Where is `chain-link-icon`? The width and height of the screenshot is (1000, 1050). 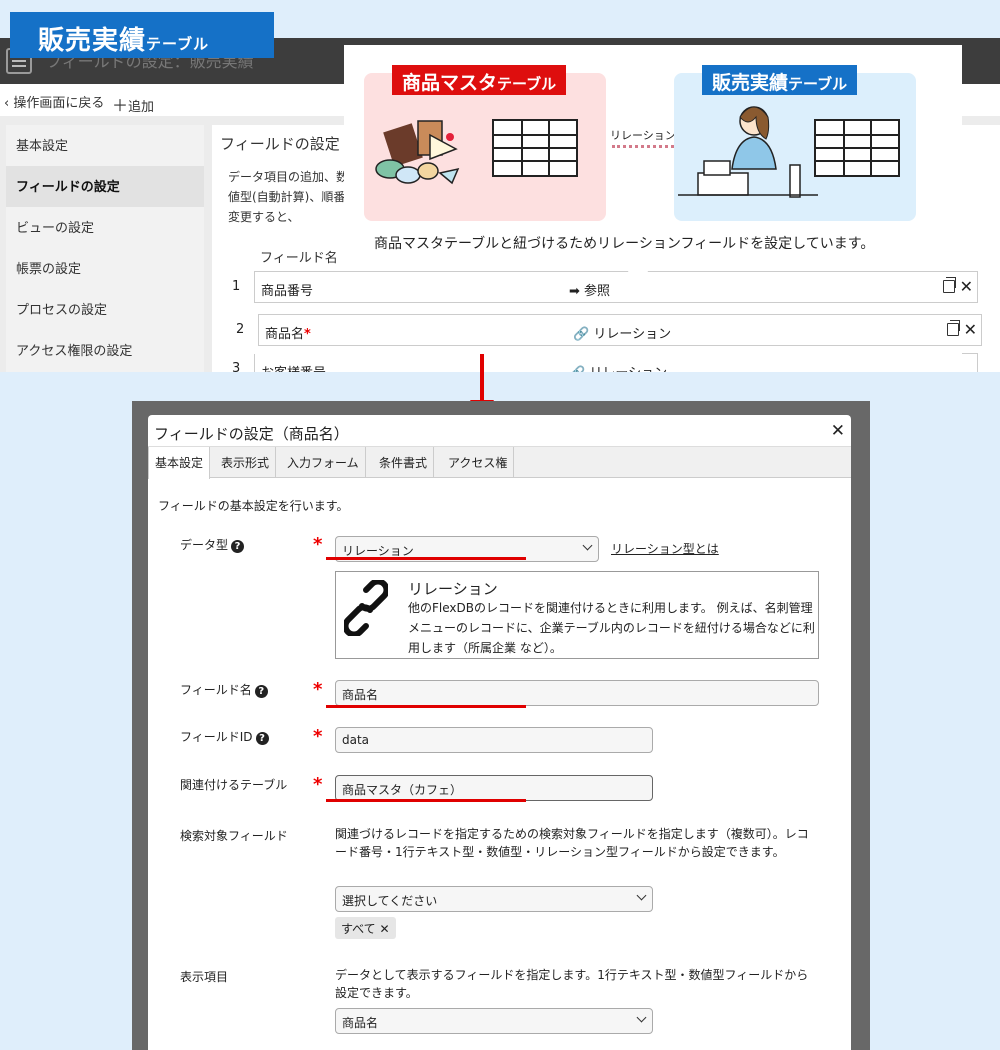 chain-link-icon is located at coordinates (366, 608).